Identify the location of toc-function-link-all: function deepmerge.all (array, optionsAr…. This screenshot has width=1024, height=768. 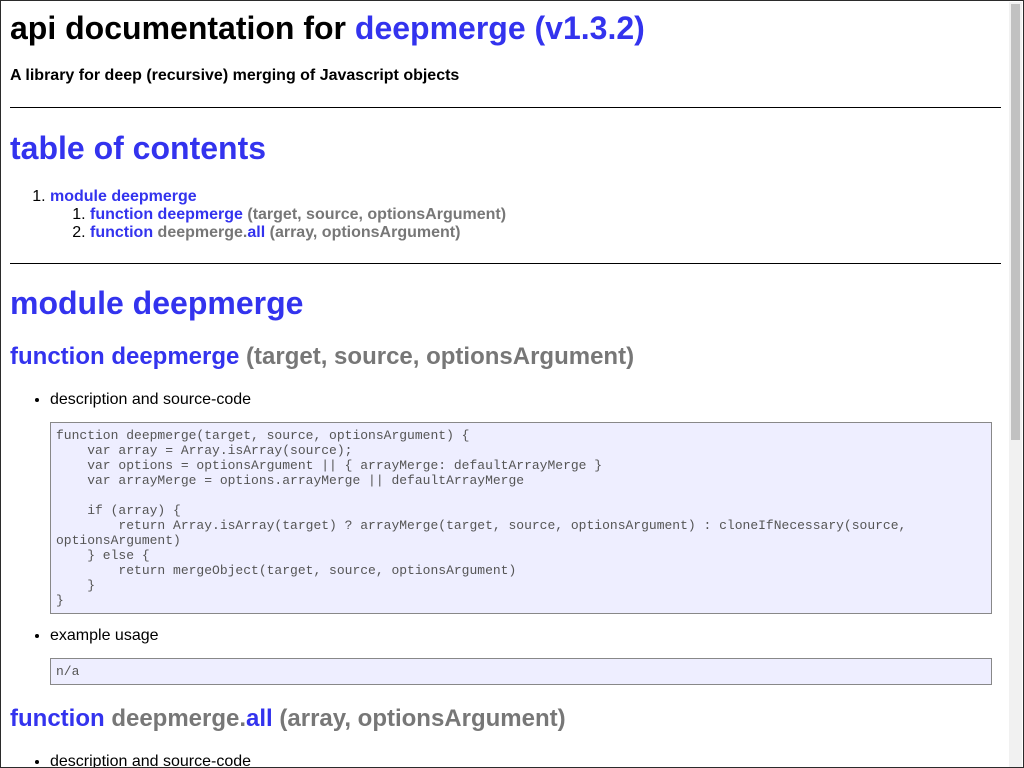
(275, 232).